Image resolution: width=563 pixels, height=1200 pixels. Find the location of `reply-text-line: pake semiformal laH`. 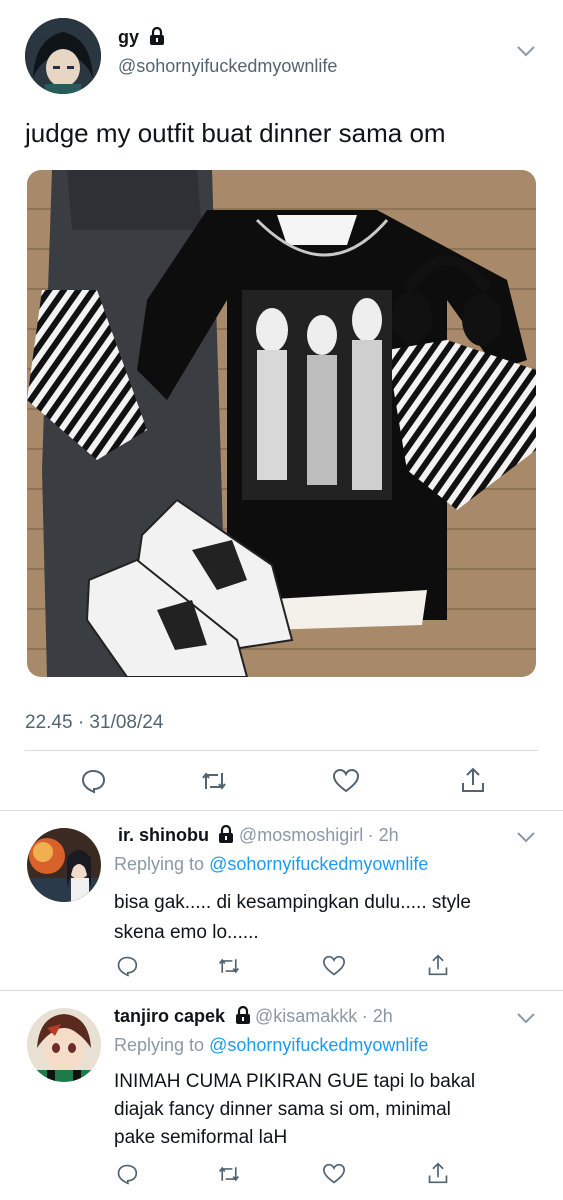

reply-text-line: pake semiformal laH is located at coordinates (201, 1137).